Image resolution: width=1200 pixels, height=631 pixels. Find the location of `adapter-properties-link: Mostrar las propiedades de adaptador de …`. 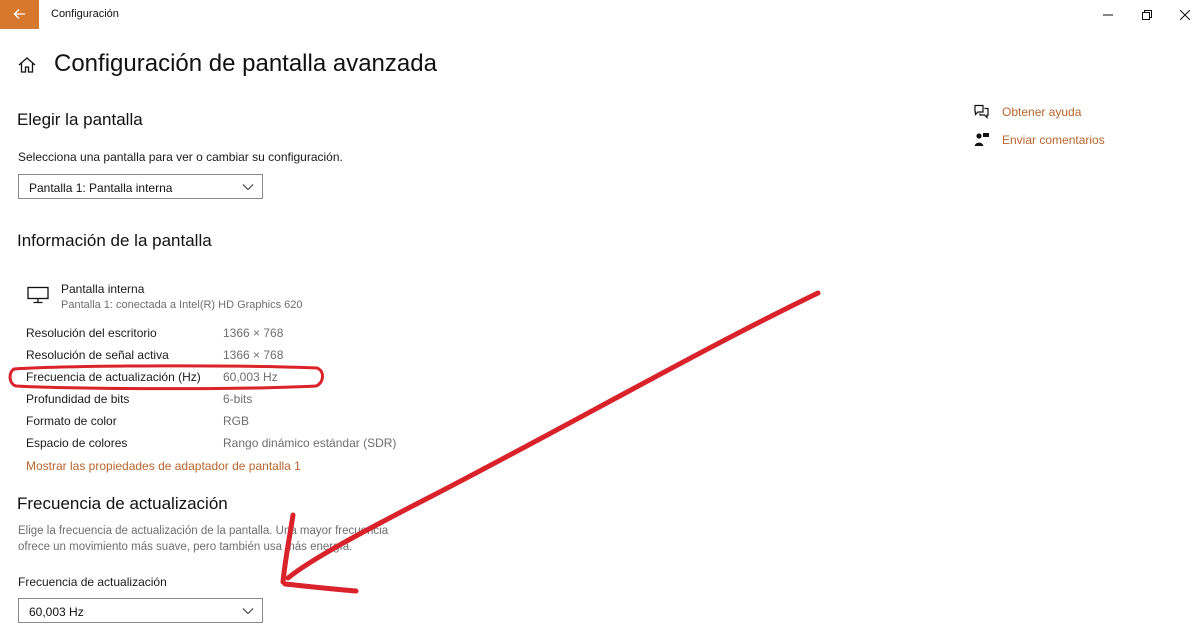

adapter-properties-link: Mostrar las propiedades de adaptador de … is located at coordinates (163, 466).